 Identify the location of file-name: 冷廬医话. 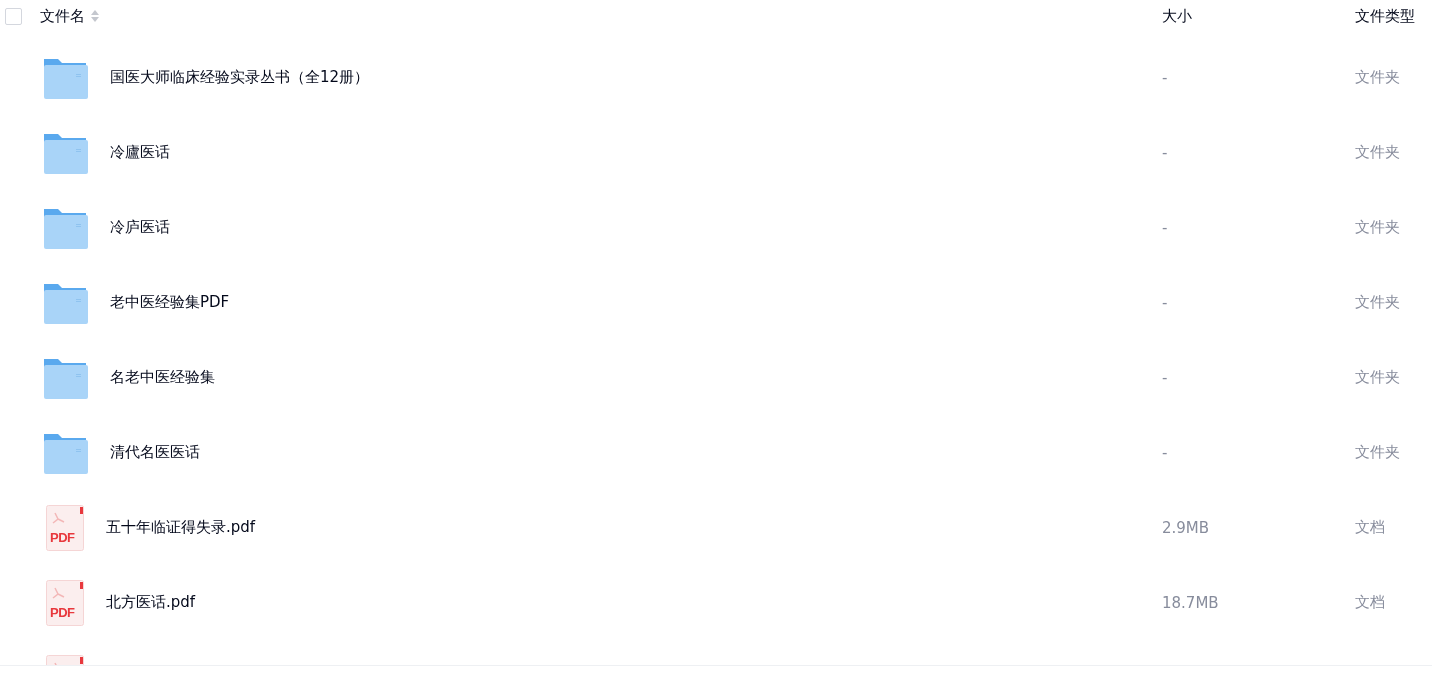
(140, 152).